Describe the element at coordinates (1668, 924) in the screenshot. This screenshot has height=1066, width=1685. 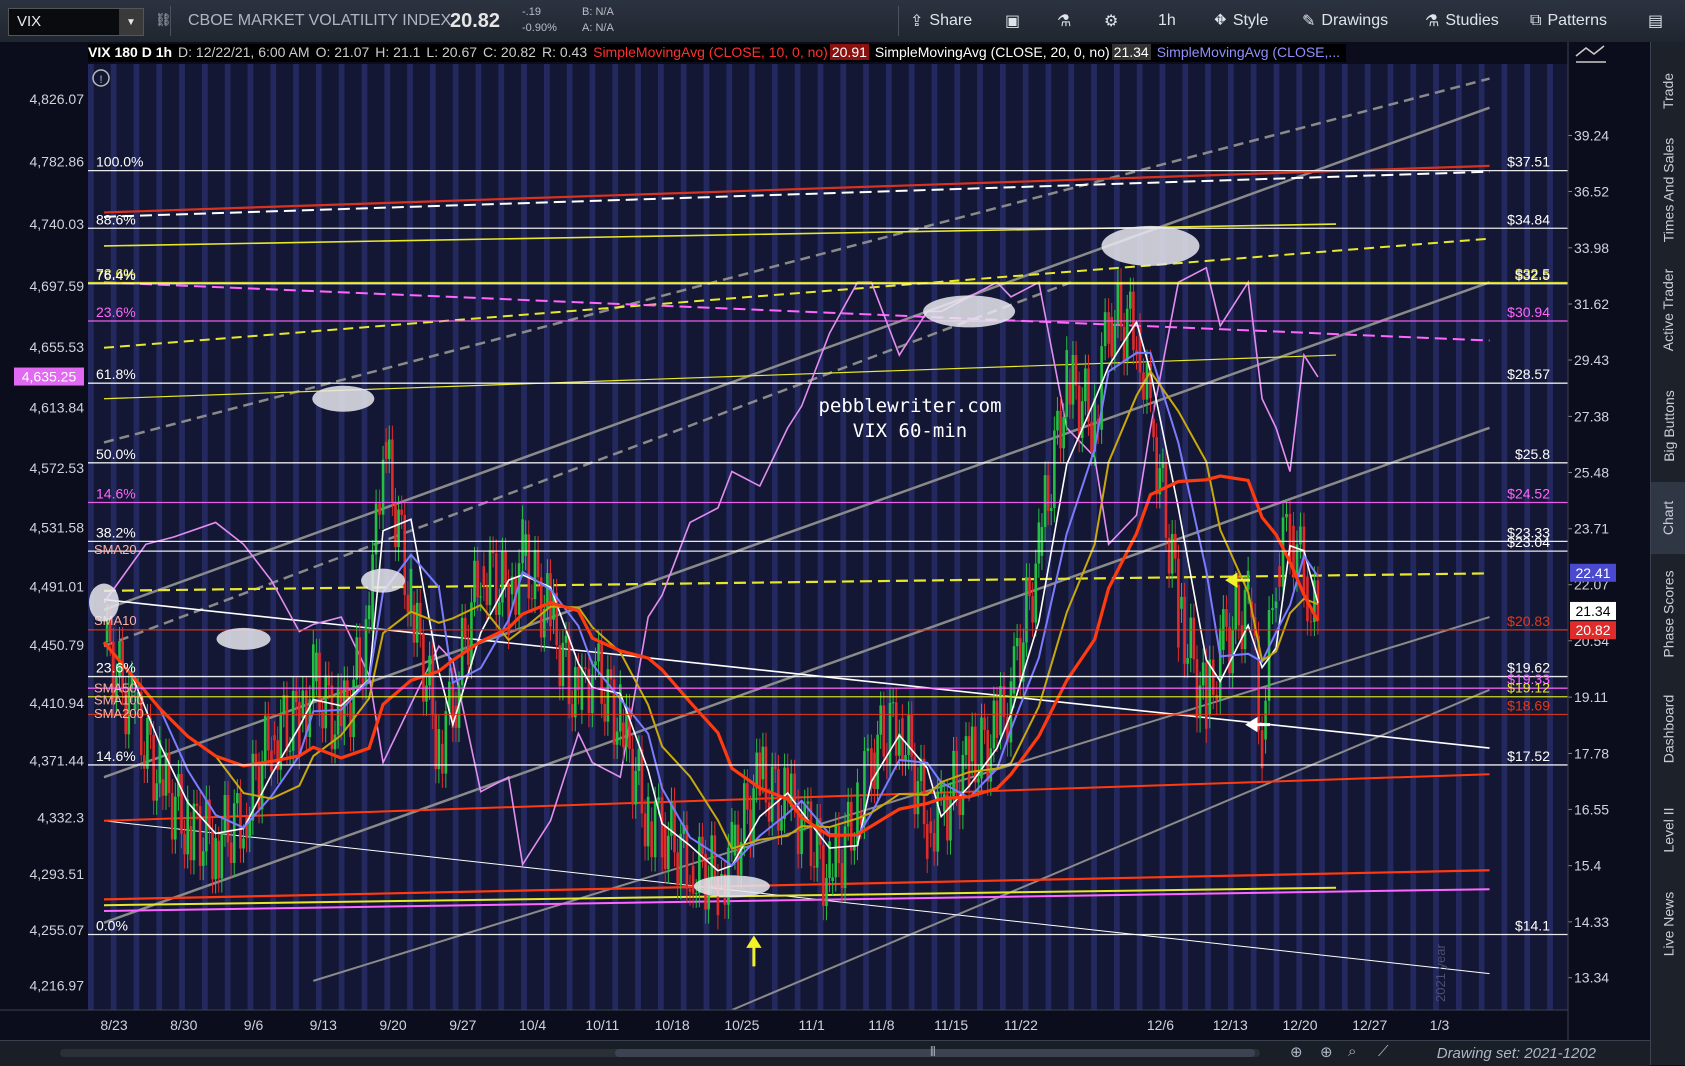
I see `sidebar-tab-live-news: Live News` at that location.